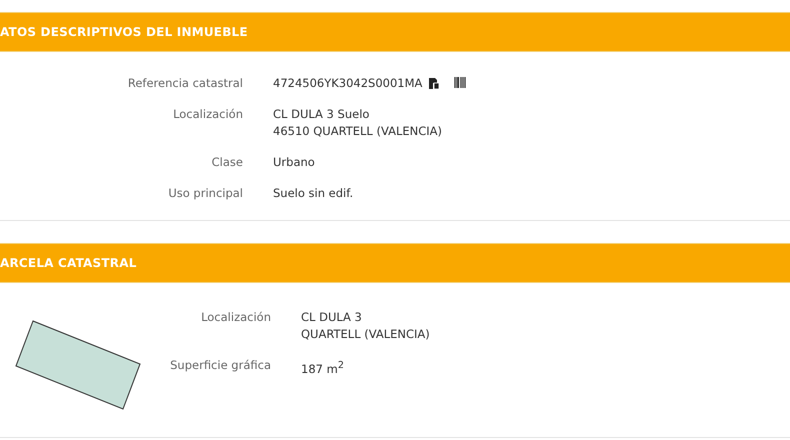 This screenshot has height=440, width=790. I want to click on barcode-icon, so click(460, 83).